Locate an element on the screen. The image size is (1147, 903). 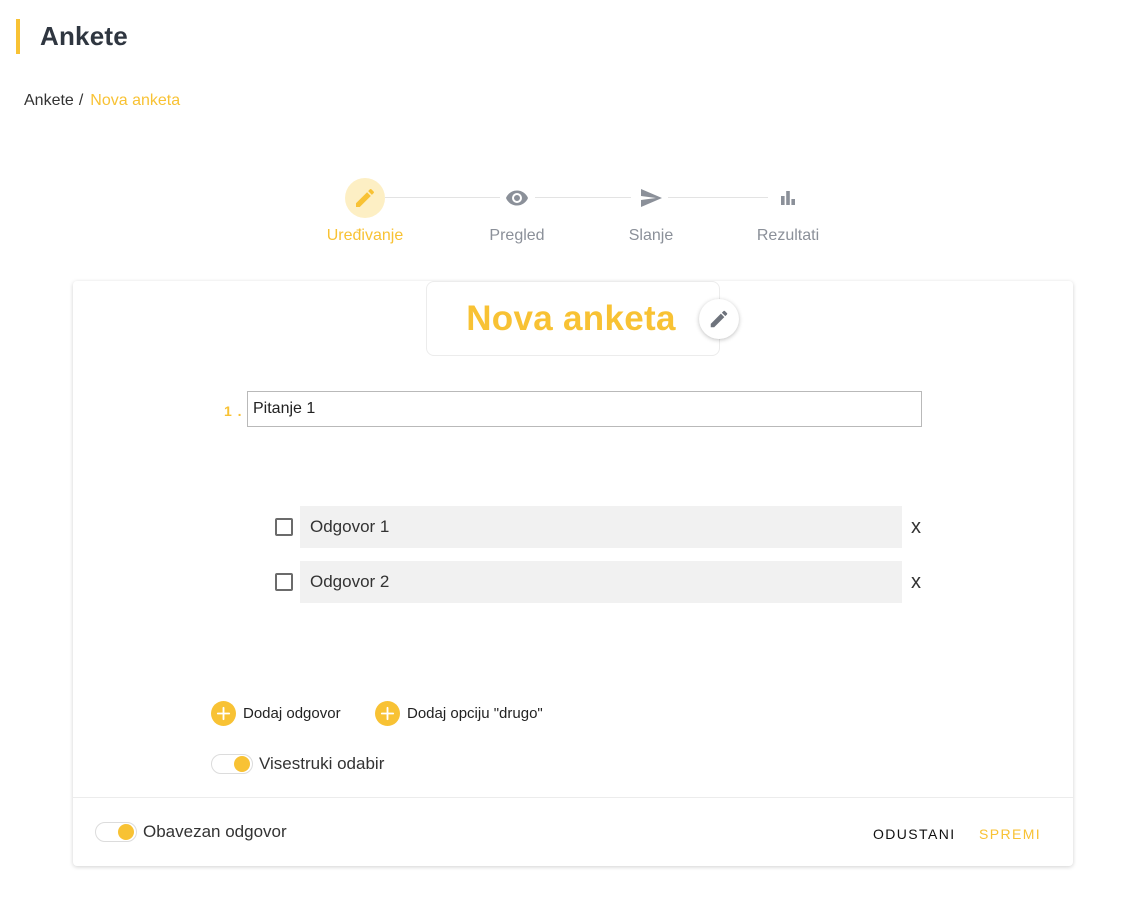
step-preview: Pregled is located at coordinates (517, 211).